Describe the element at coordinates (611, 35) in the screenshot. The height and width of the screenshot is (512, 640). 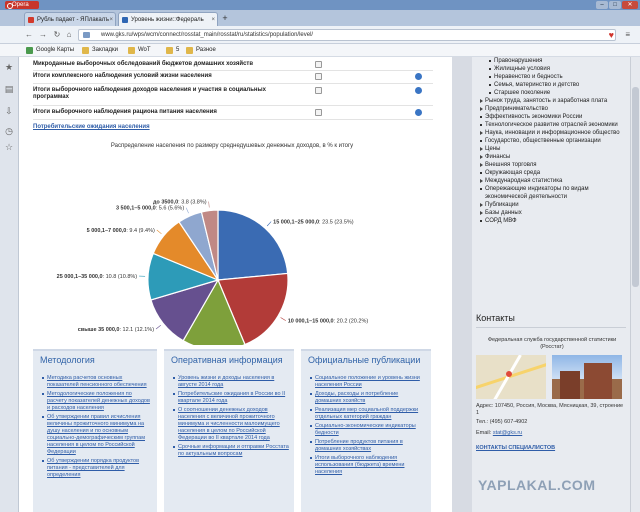
I see `heart-icon: ♥` at that location.